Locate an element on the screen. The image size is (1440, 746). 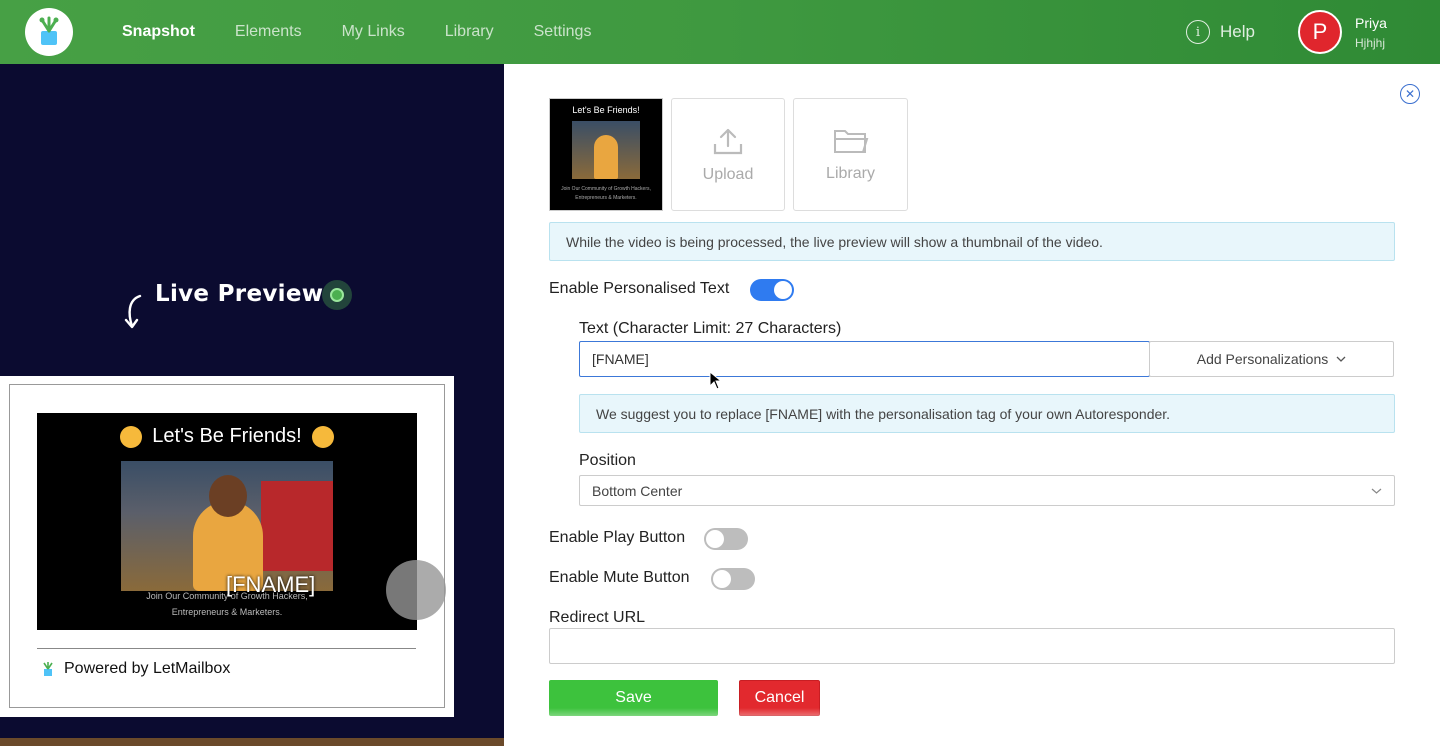
video-title: Let's Be Friends! is located at coordinates (227, 436).